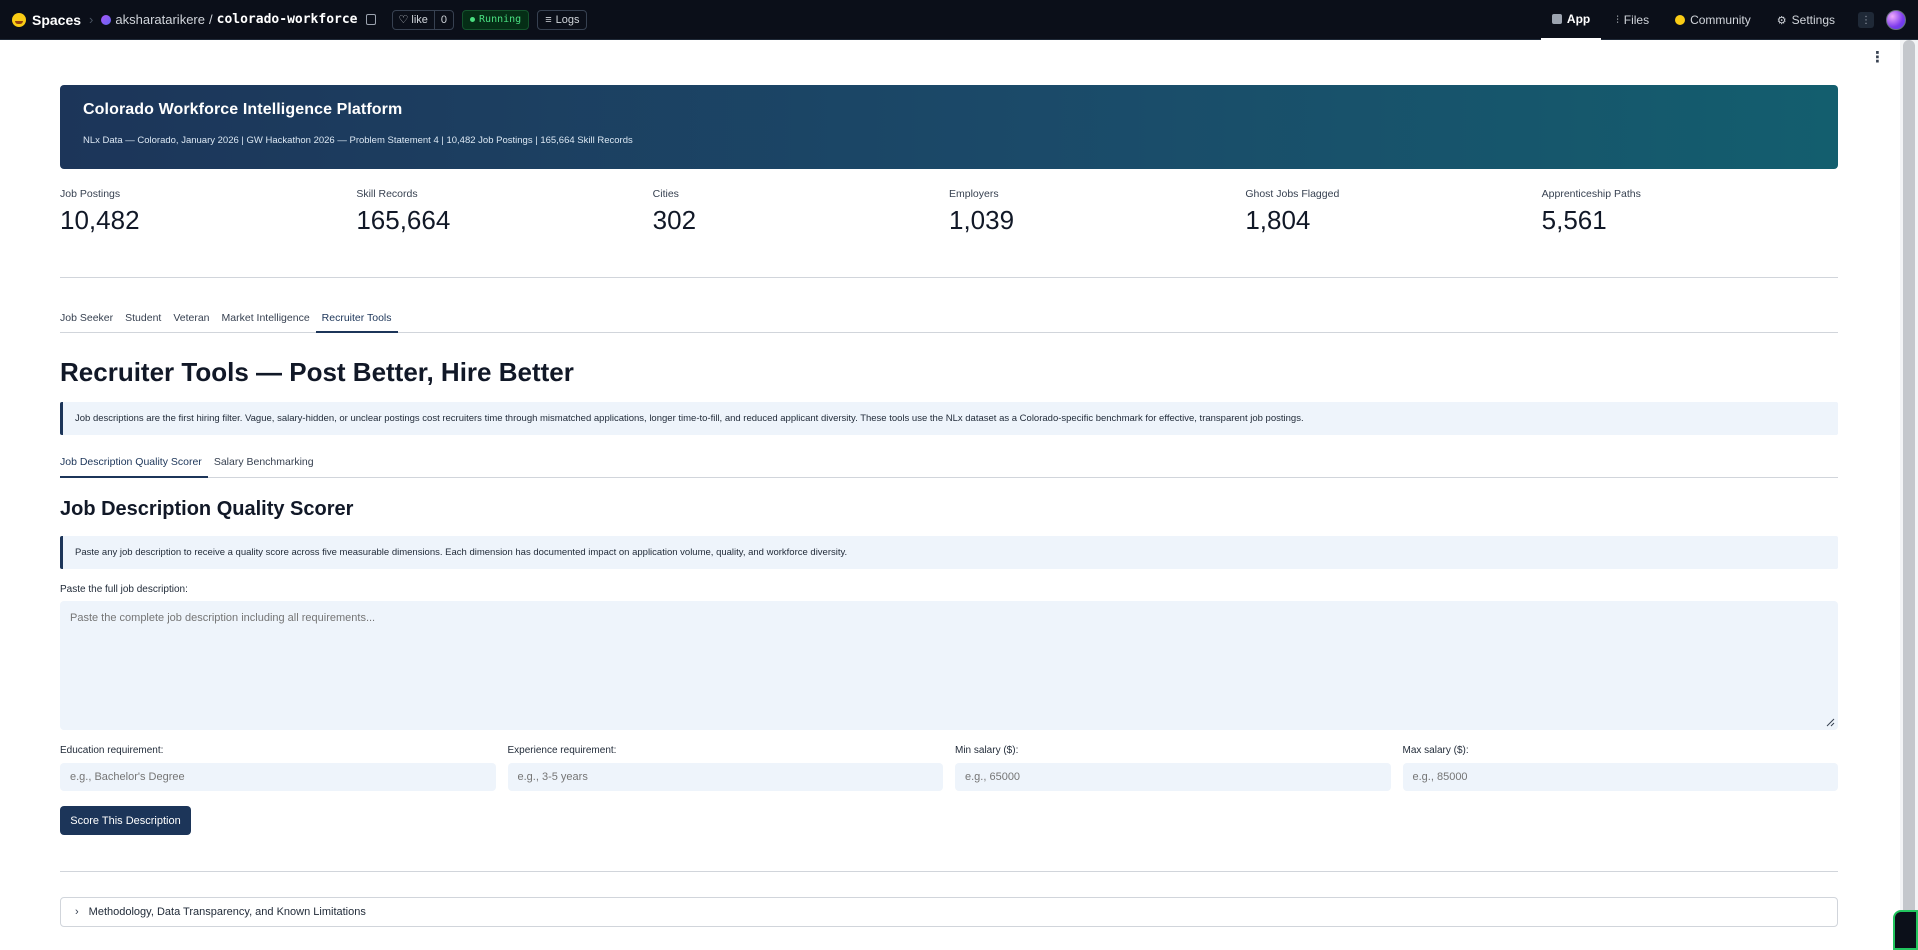 Image resolution: width=1918 pixels, height=950 pixels. I want to click on tab-recruiter-tools: Recruiter Tools, so click(356, 321).